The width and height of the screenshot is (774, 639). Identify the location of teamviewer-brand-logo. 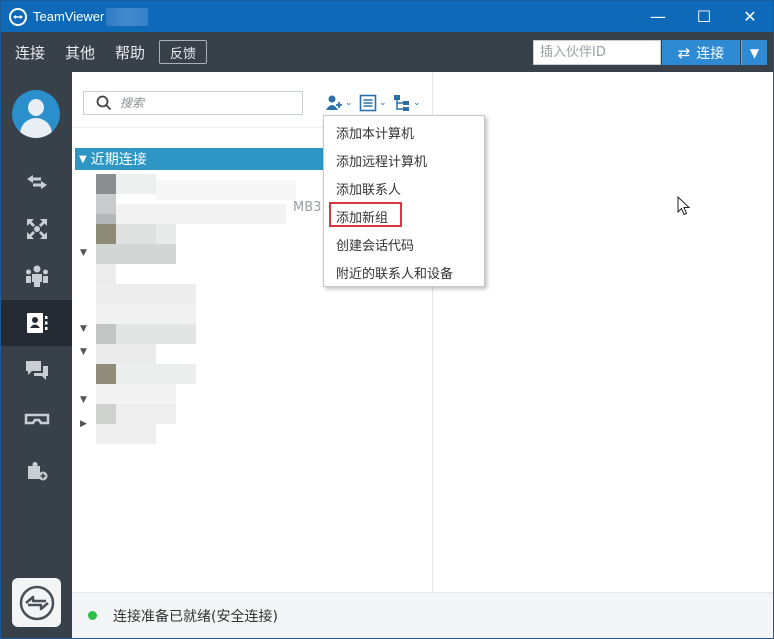
(36, 602).